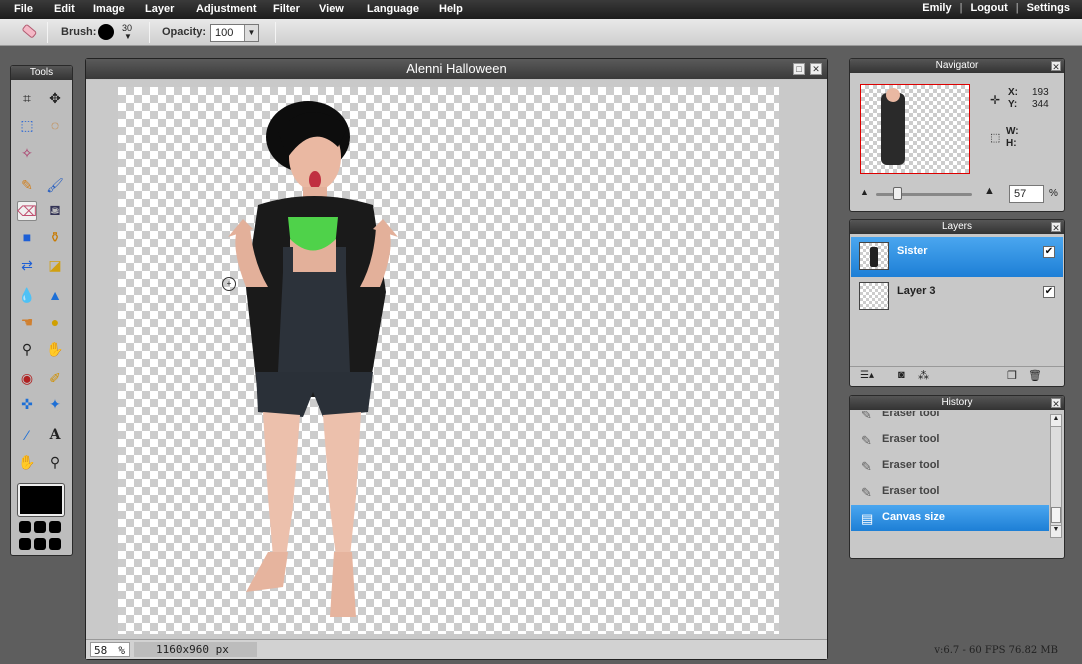  Describe the element at coordinates (913, 517) in the screenshot. I see `history-item-label: Canvas size` at that location.